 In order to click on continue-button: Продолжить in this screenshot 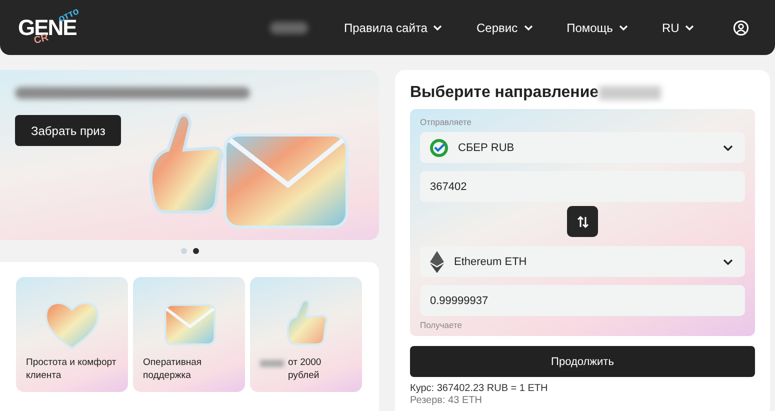, I will do `click(582, 361)`.